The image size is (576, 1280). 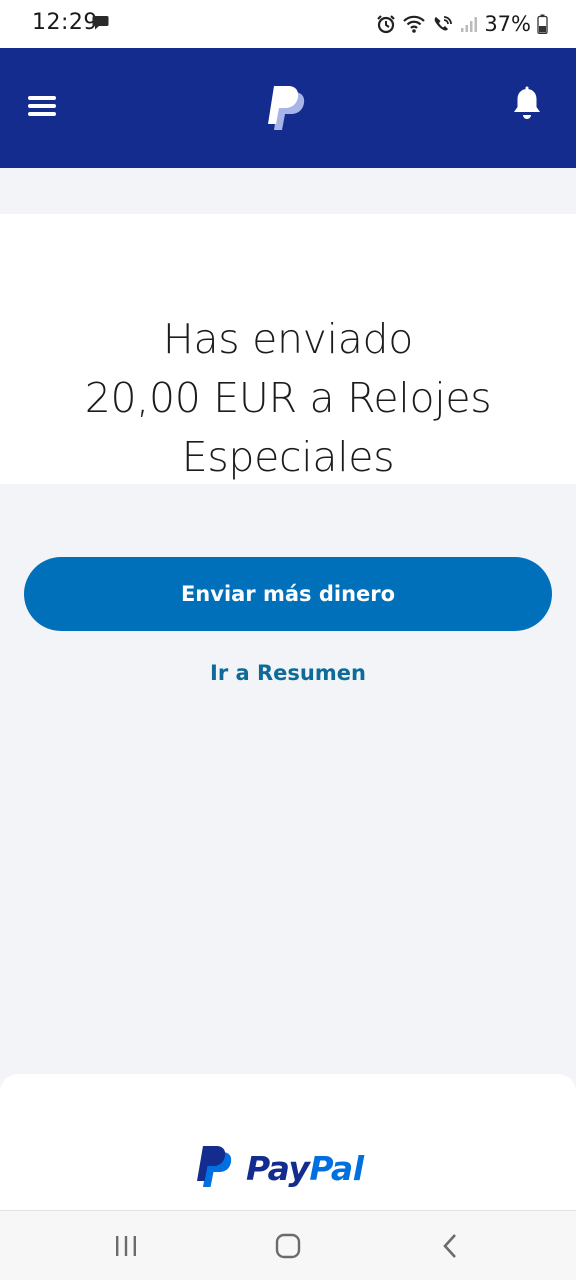 I want to click on hamburger-menu-icon, so click(x=42, y=106).